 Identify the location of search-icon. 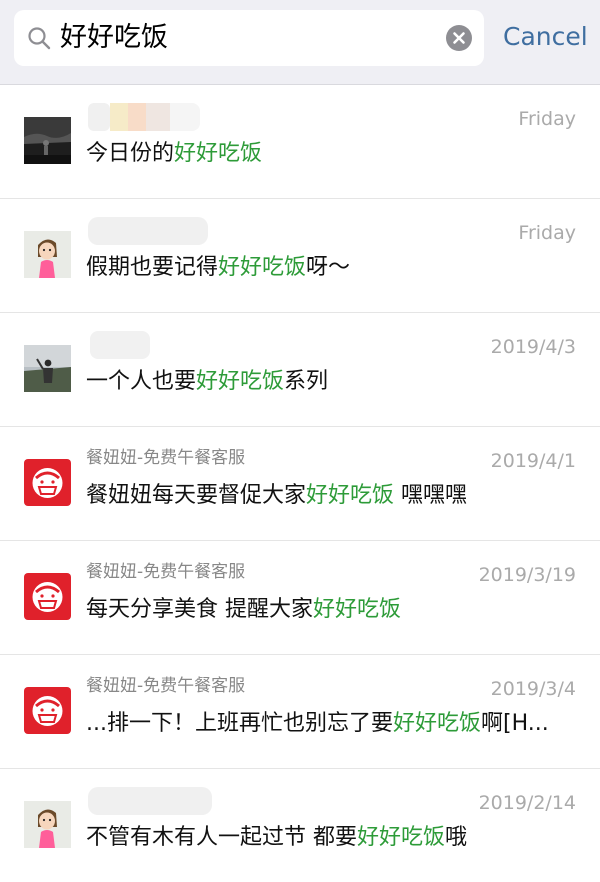
(39, 38).